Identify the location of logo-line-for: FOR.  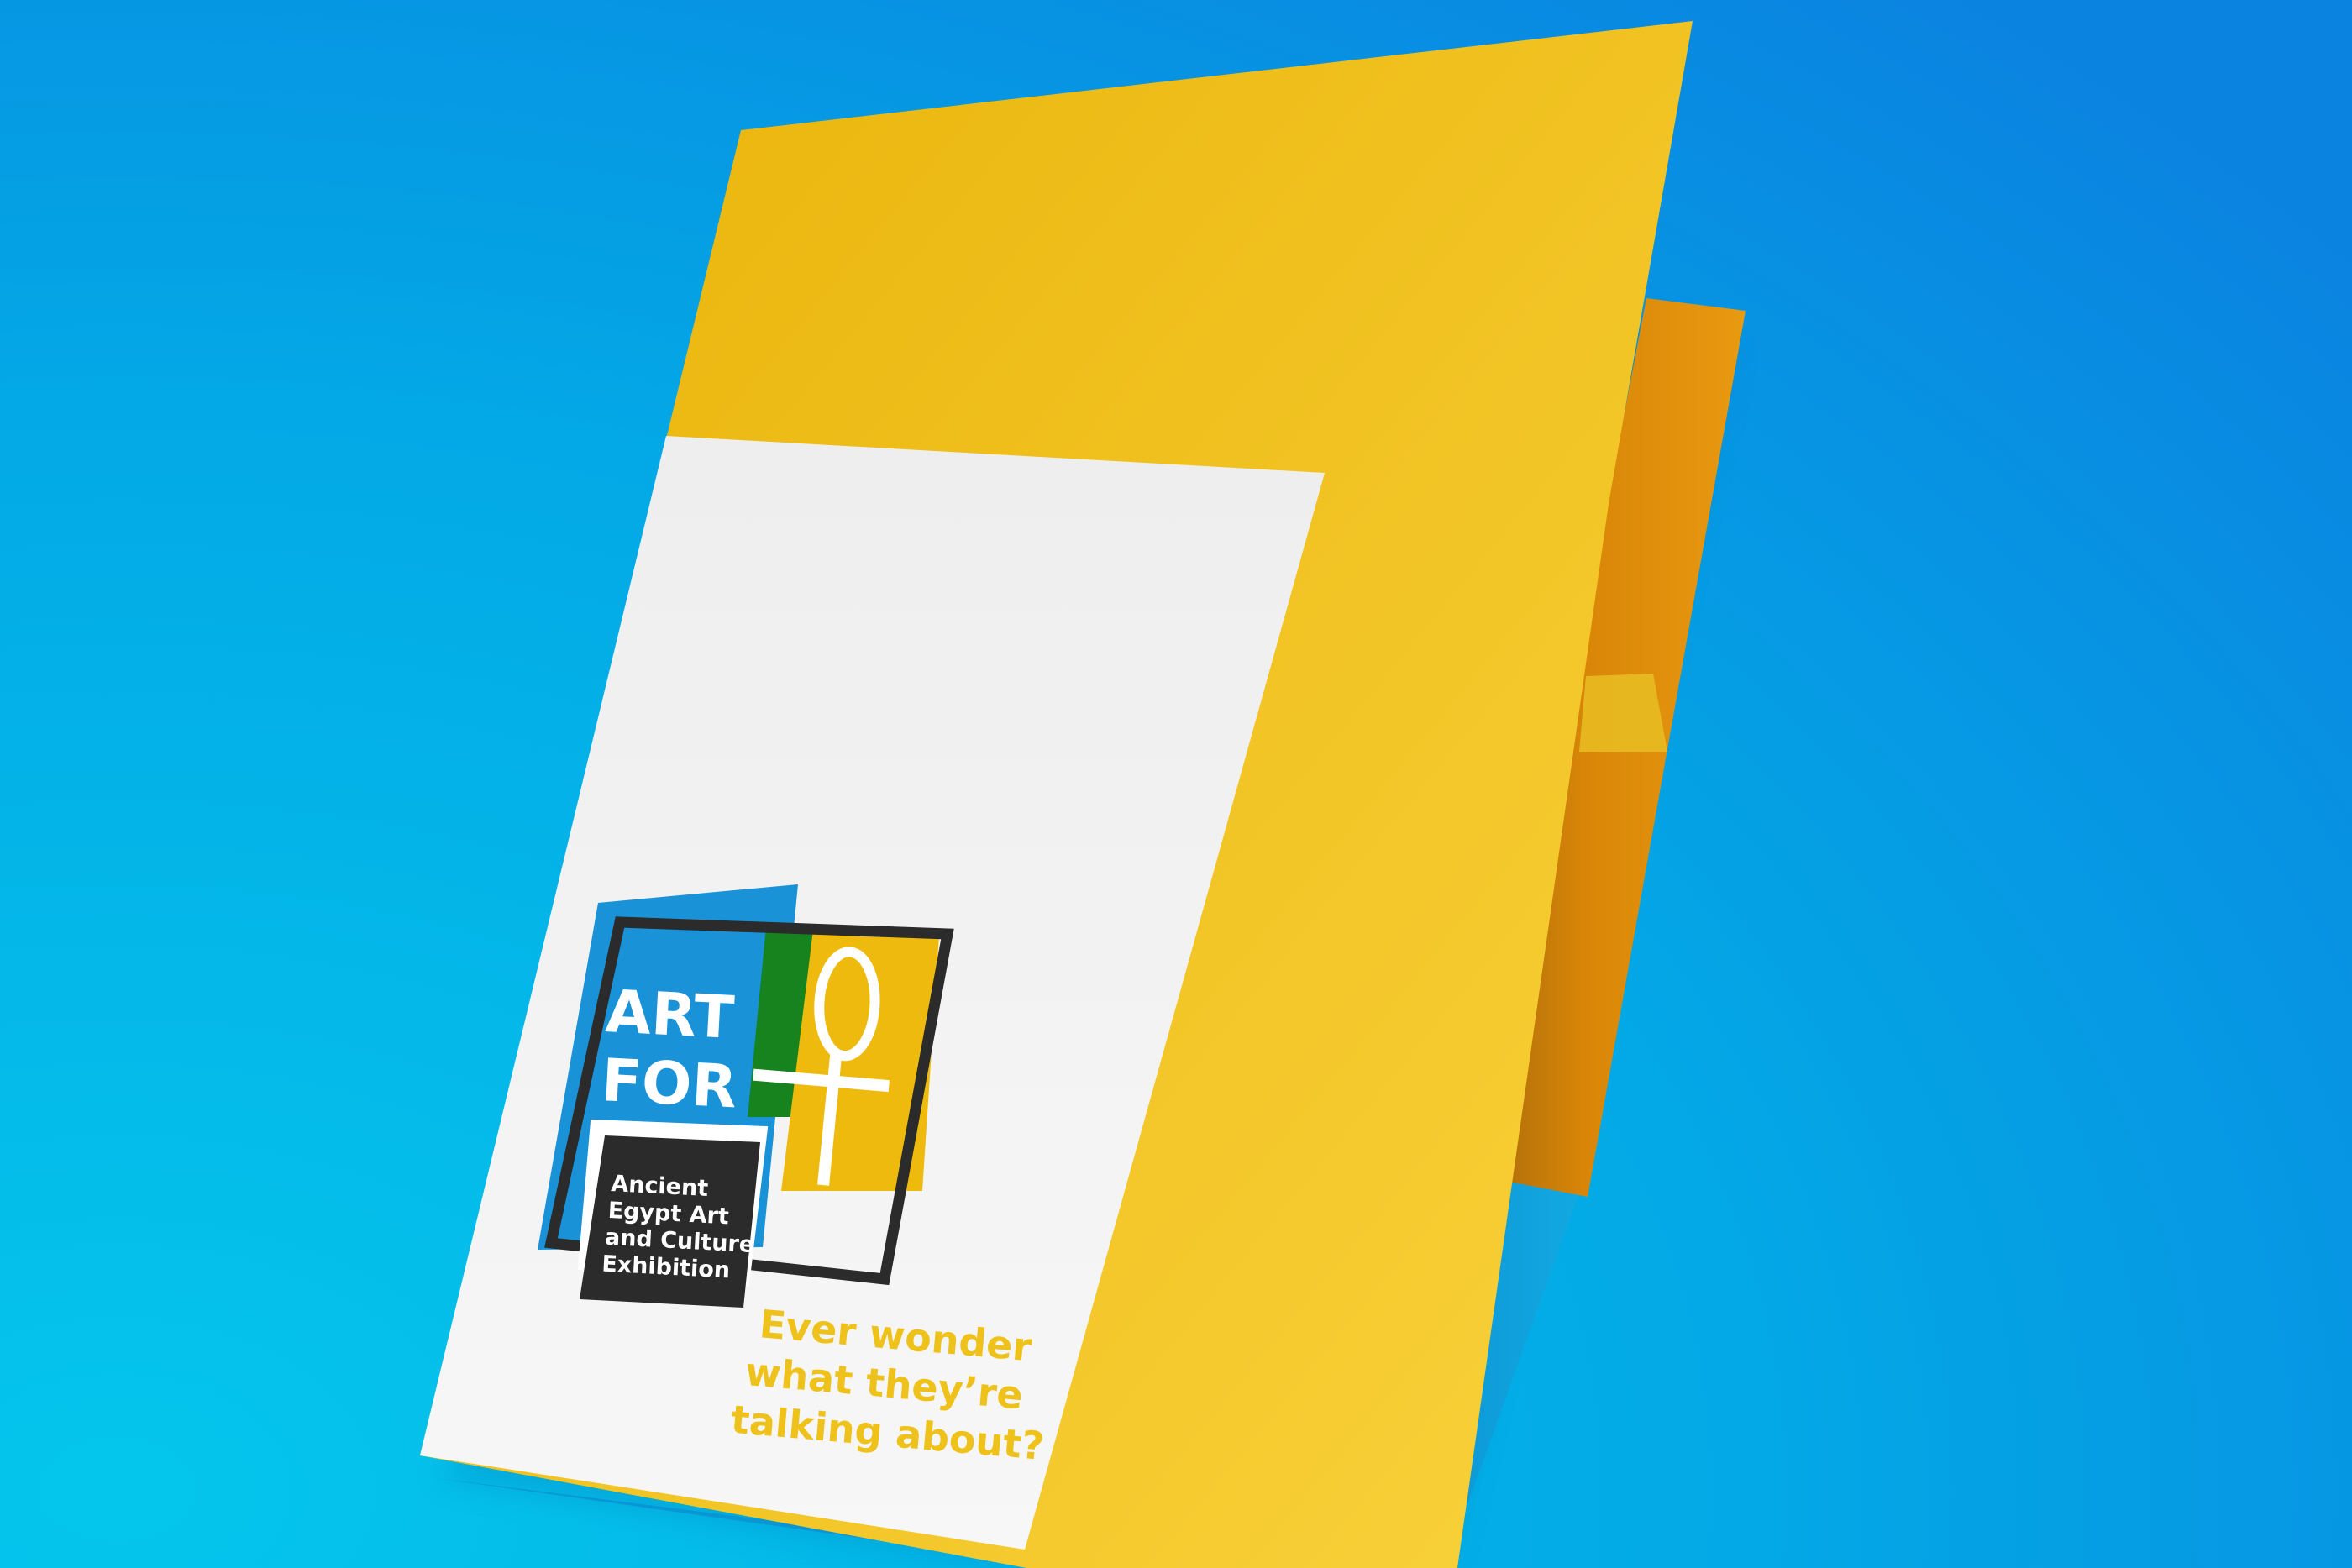
(669, 1083).